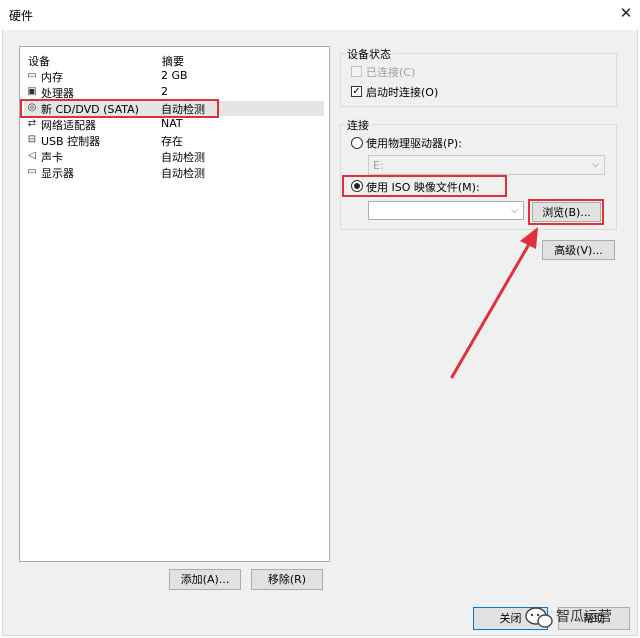 This screenshot has height=638, width=640. Describe the element at coordinates (173, 61) in the screenshot. I see `column-header-summary: 摘要` at that location.